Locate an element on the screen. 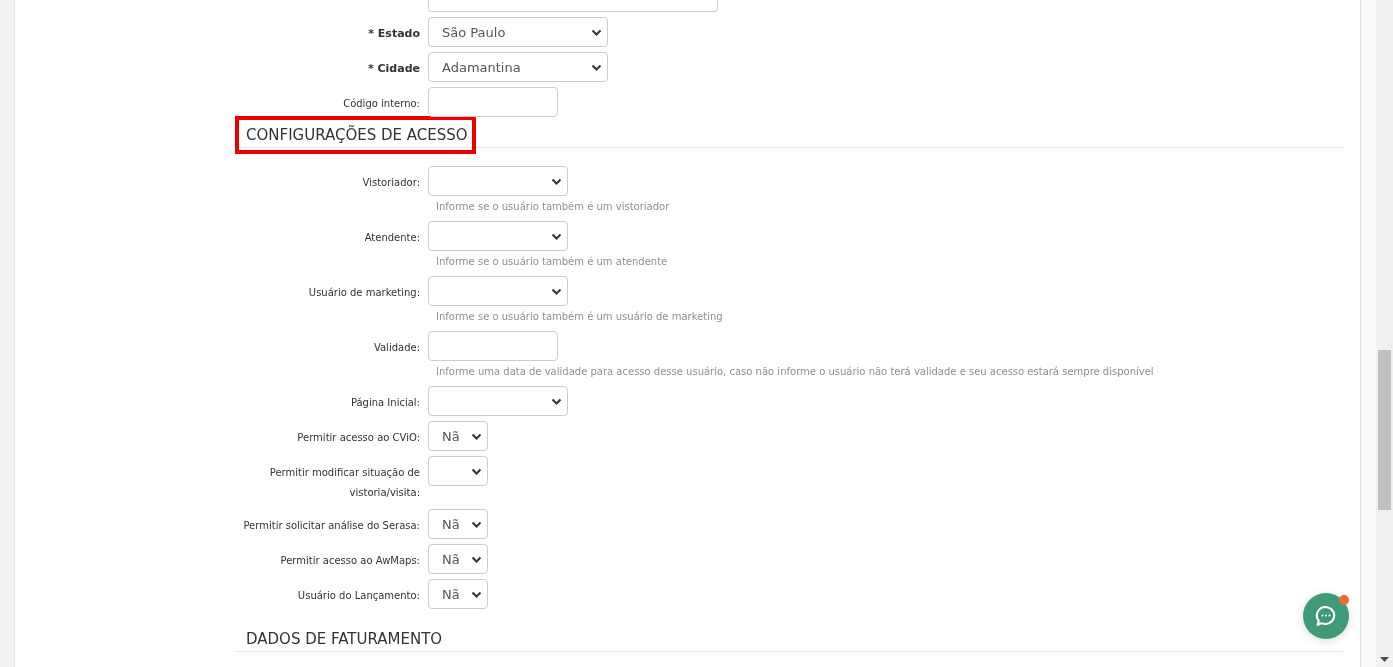 Image resolution: width=1393 pixels, height=667 pixels. section-heading: CONFIGURAÇÕES DE ACESSO is located at coordinates (355, 135).